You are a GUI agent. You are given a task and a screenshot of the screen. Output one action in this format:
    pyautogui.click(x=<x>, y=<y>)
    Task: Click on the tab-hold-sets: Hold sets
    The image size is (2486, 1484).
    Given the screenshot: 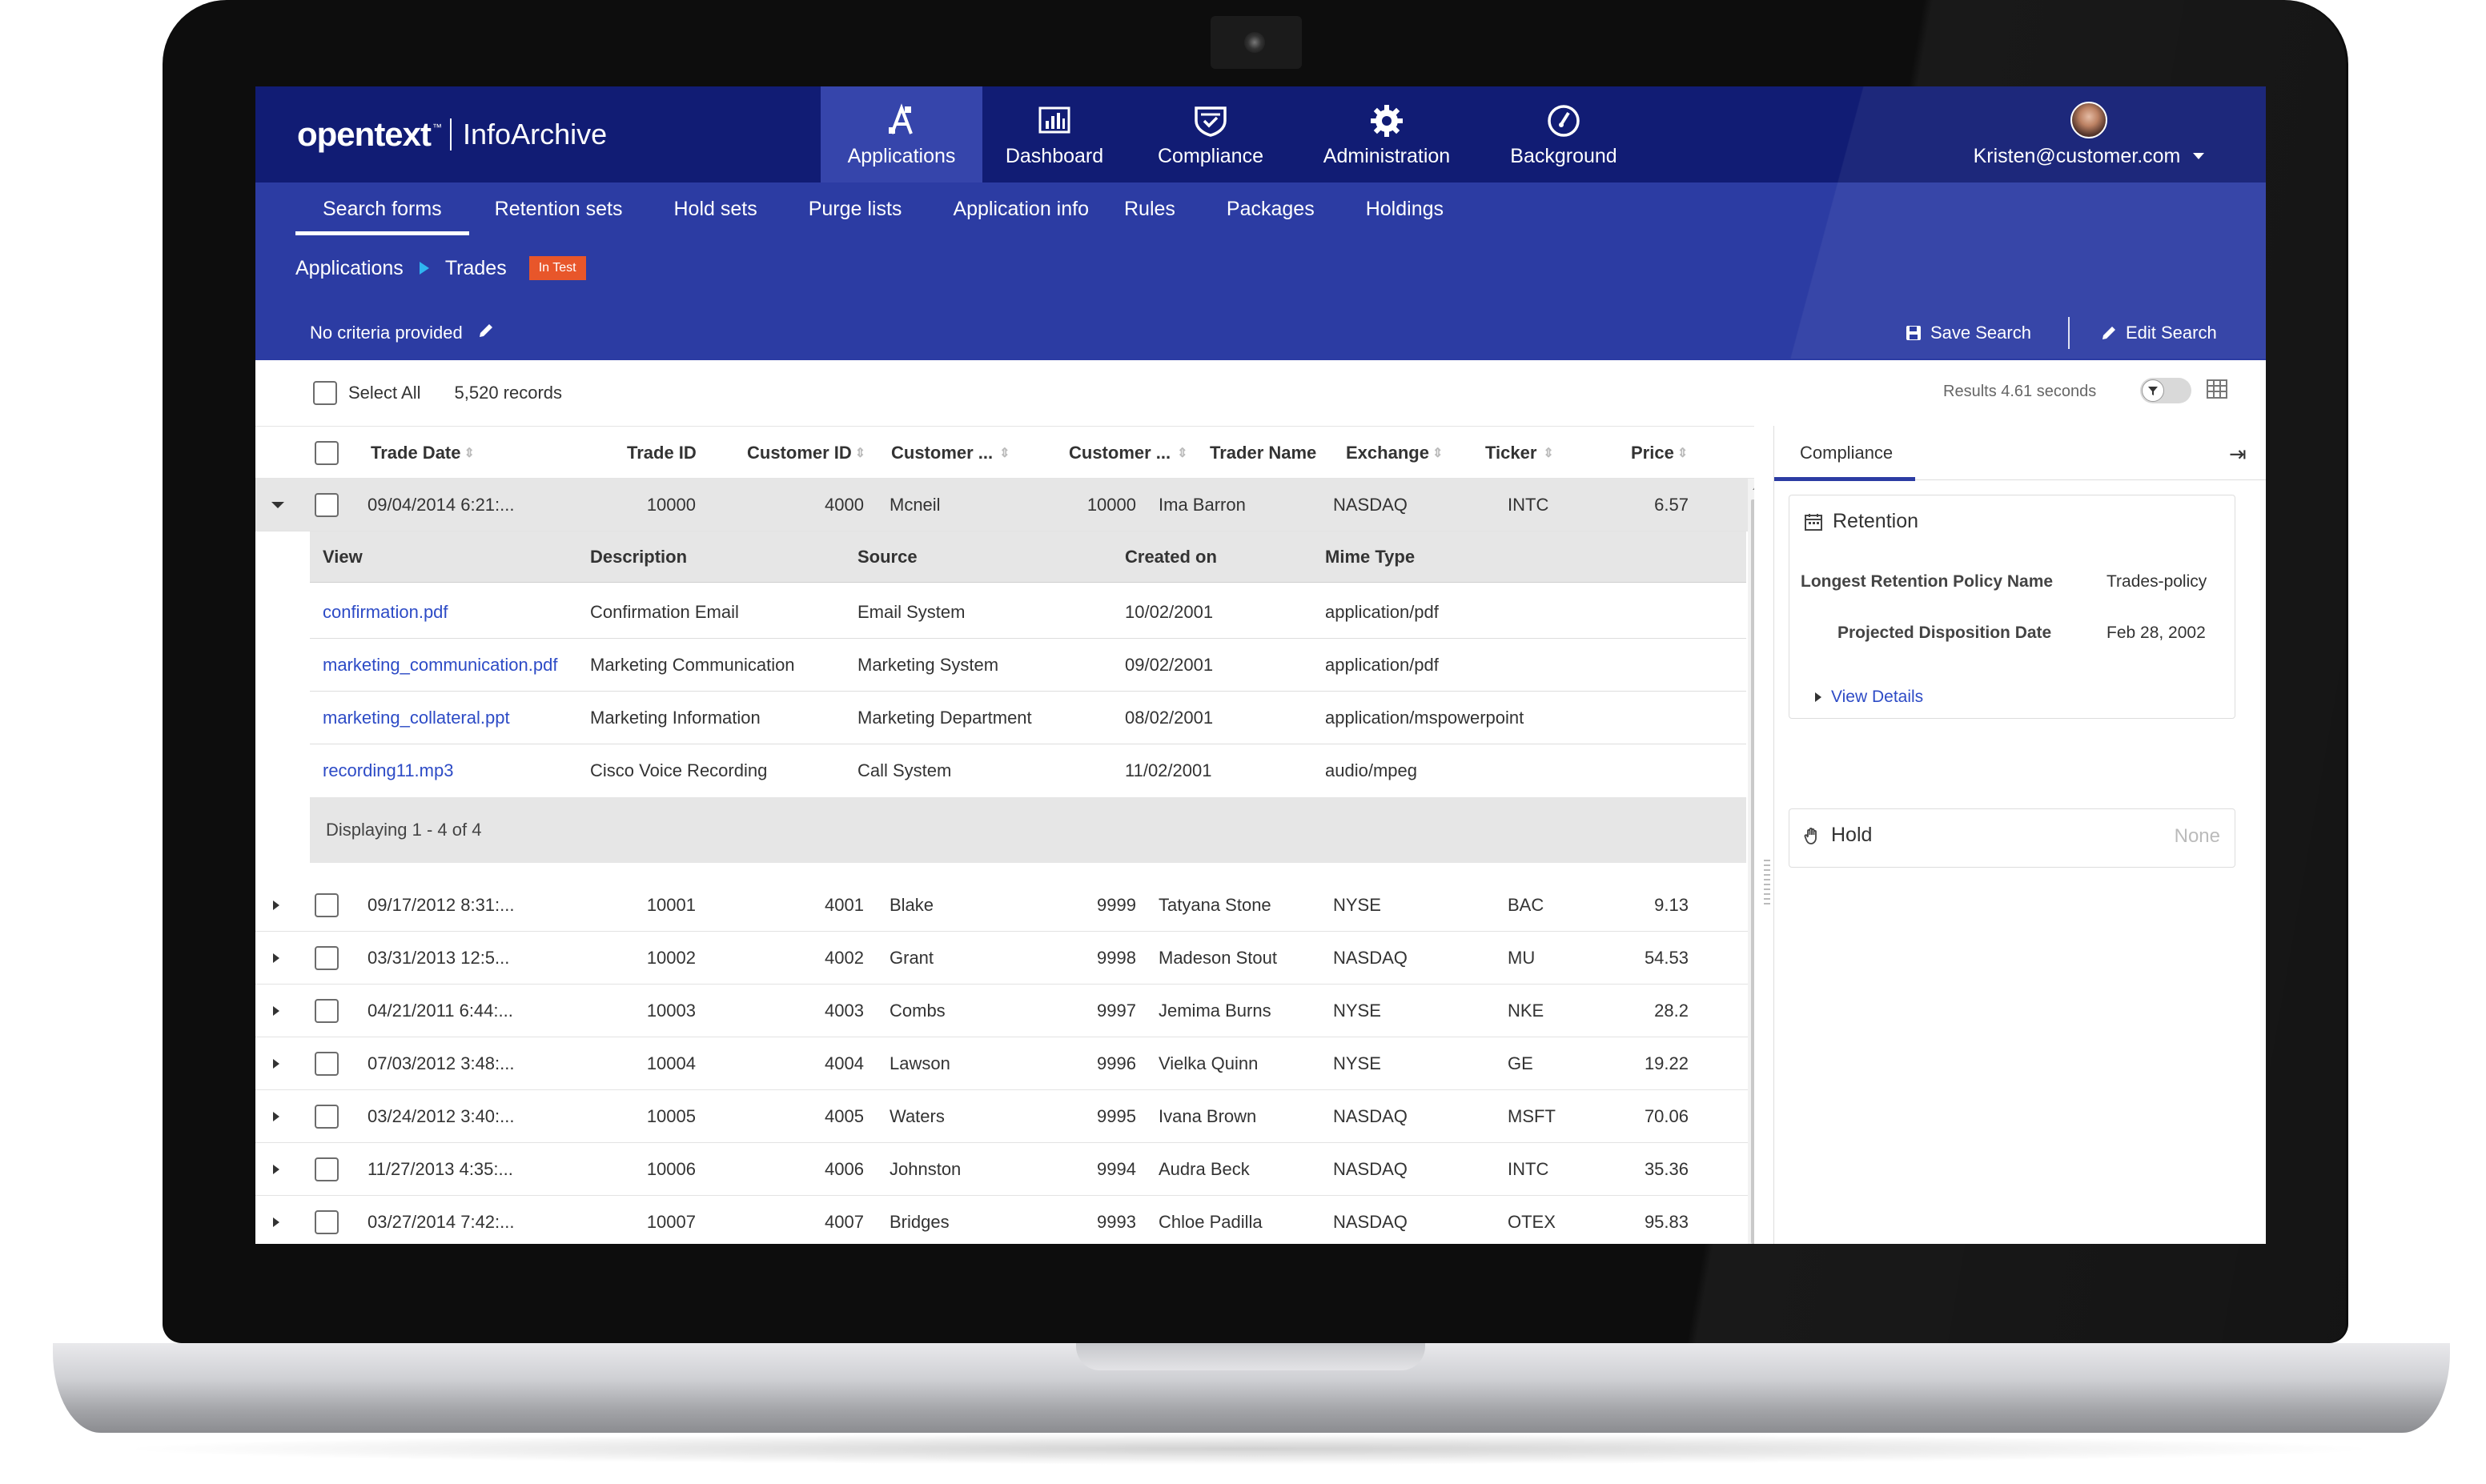 What is the action you would take?
    pyautogui.click(x=716, y=208)
    